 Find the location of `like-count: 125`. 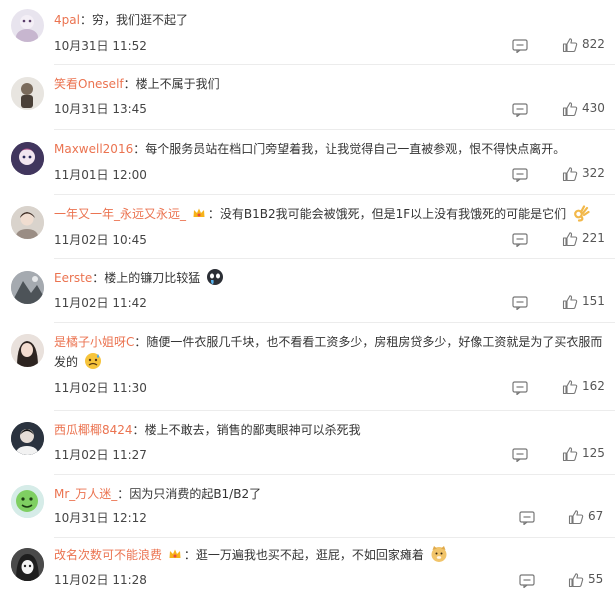

like-count: 125 is located at coordinates (593, 453).